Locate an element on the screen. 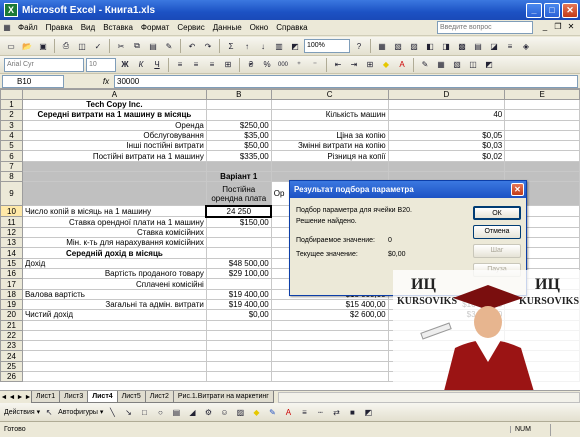 The image size is (580, 437). select-all-corner is located at coordinates (11, 94).